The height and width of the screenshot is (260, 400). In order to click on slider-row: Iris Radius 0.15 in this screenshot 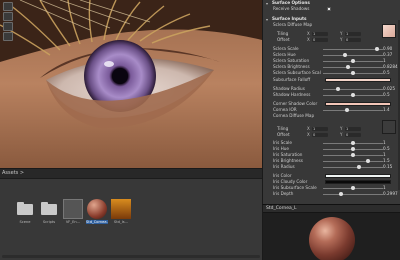, I will do `click(331, 167)`.